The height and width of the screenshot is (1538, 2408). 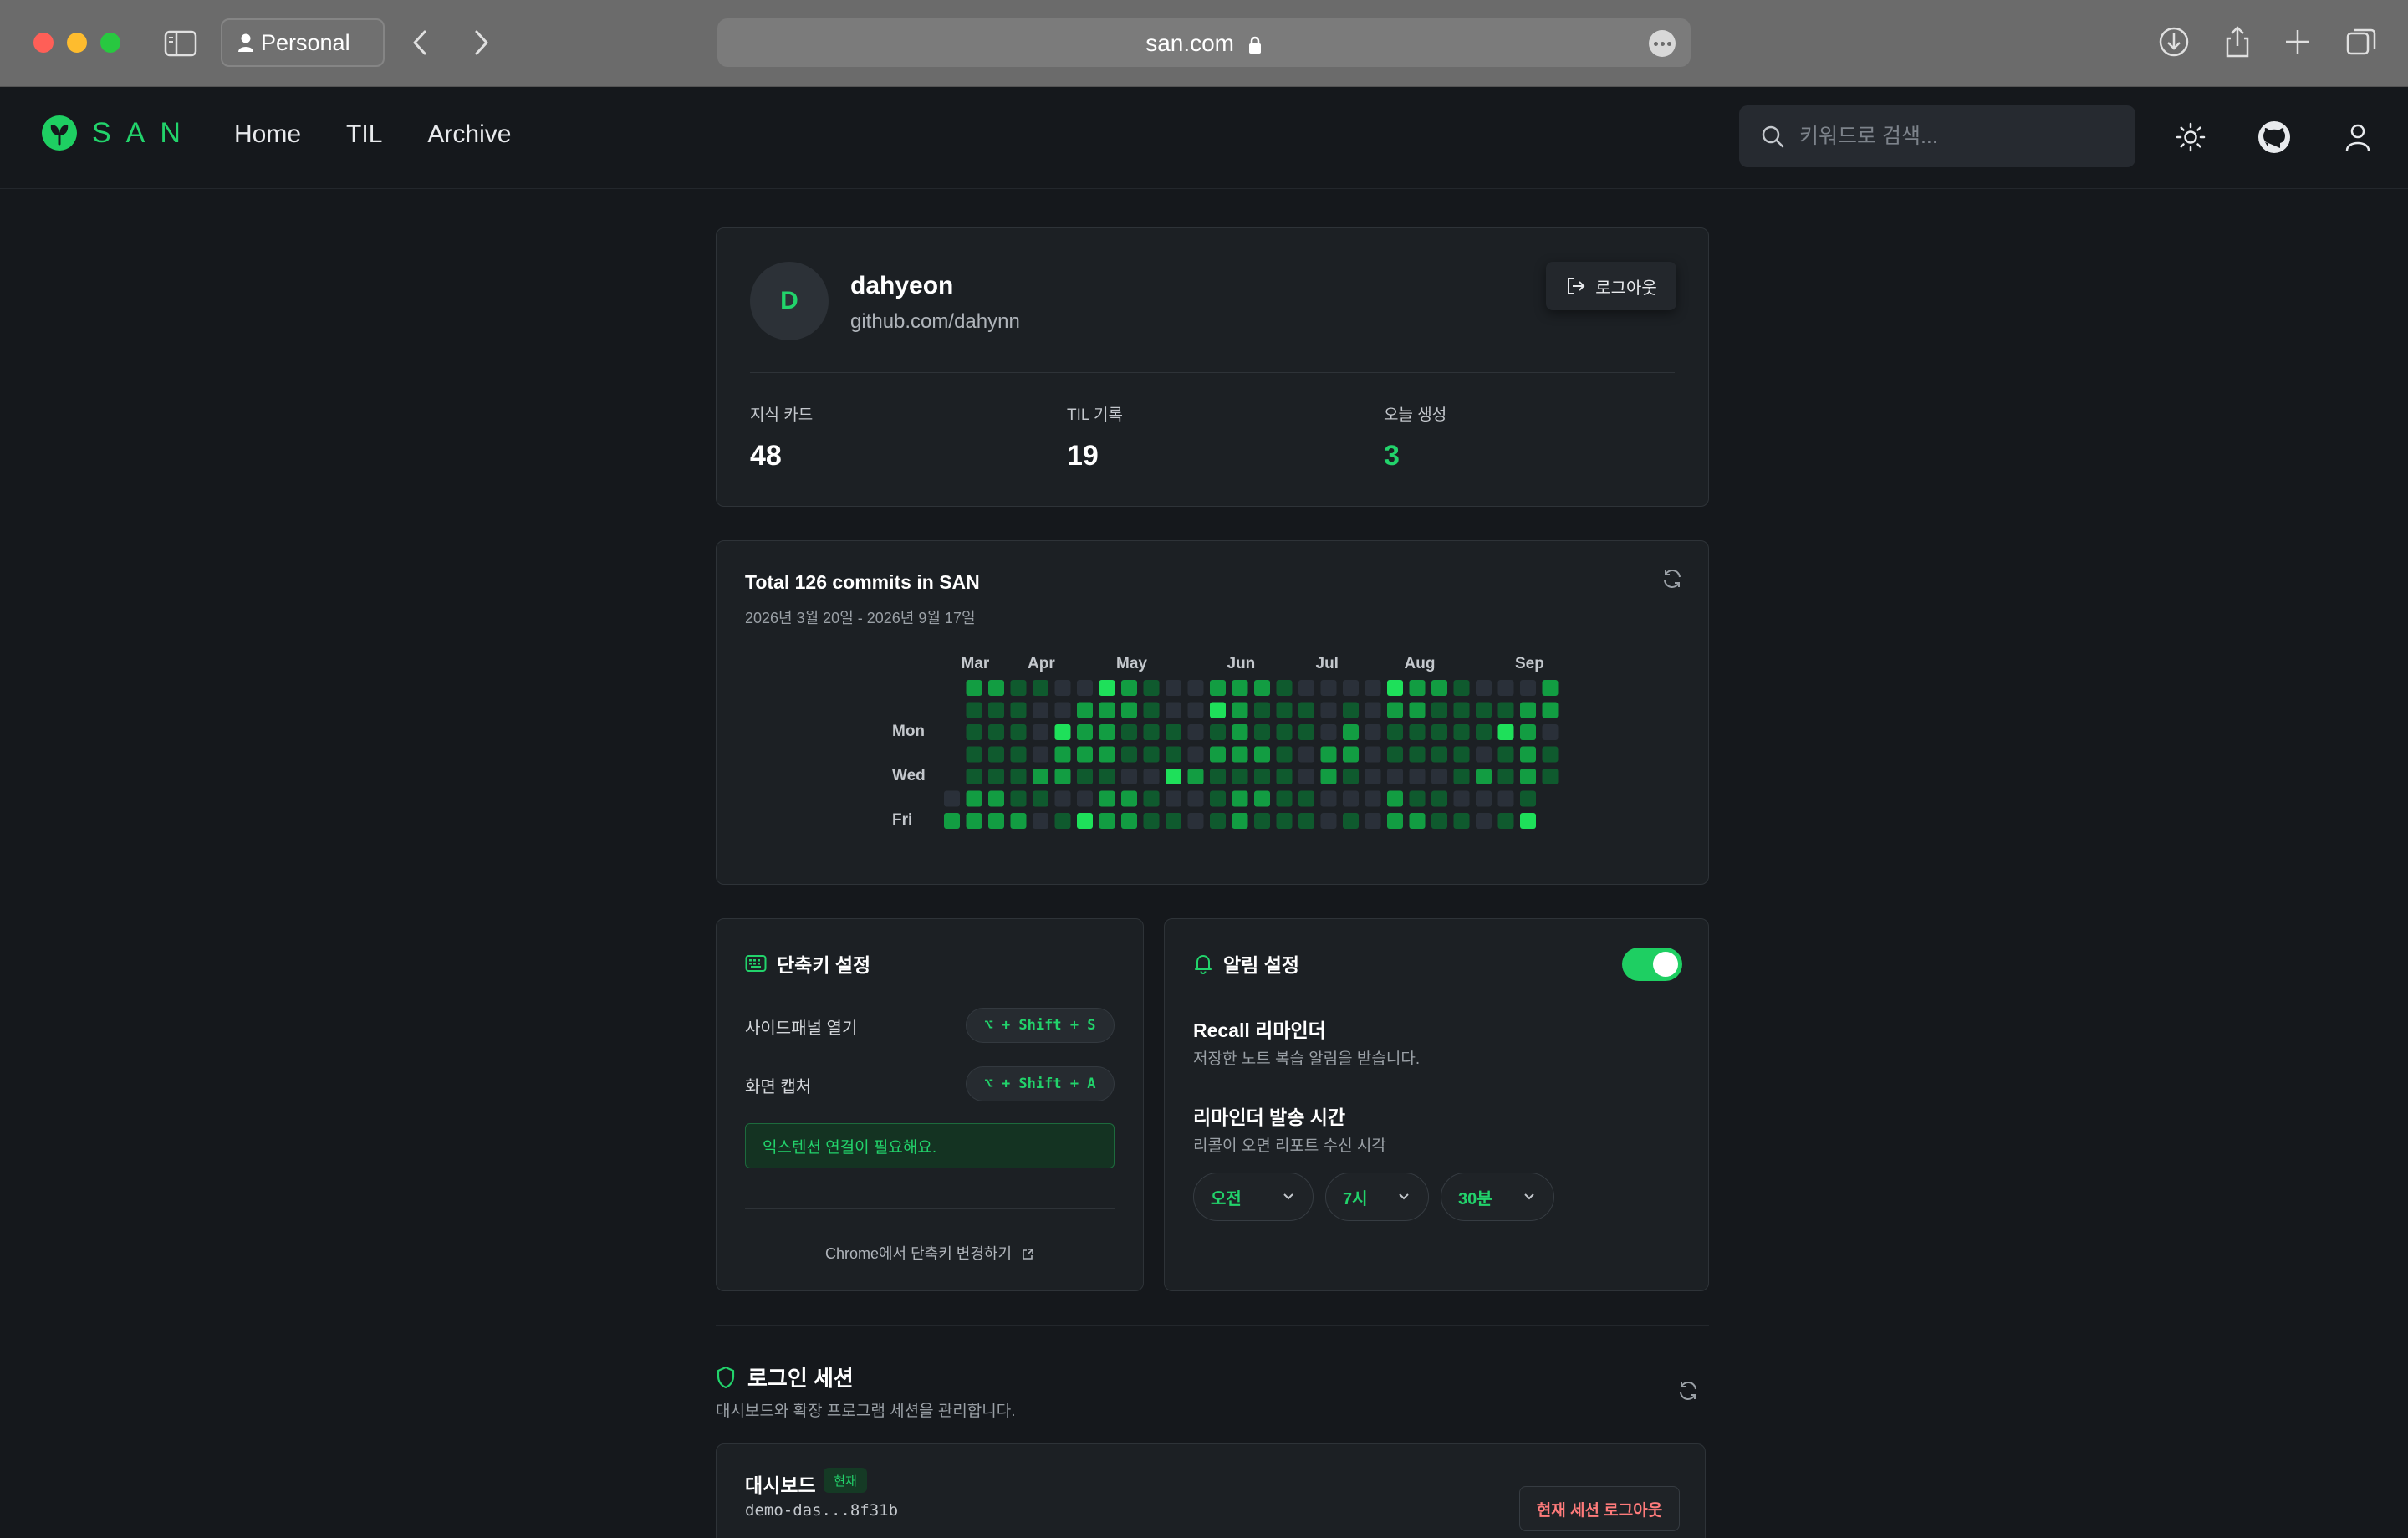 What do you see at coordinates (180, 43) in the screenshot?
I see `sidebar-toggle-icon` at bounding box center [180, 43].